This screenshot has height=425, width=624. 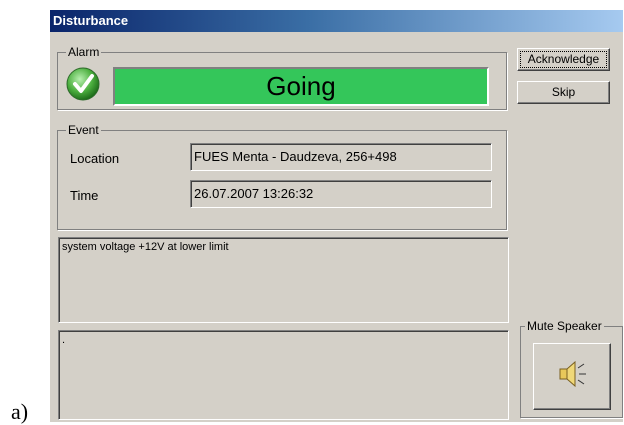 I want to click on alarm-group: Alarm Going, so click(x=282, y=77).